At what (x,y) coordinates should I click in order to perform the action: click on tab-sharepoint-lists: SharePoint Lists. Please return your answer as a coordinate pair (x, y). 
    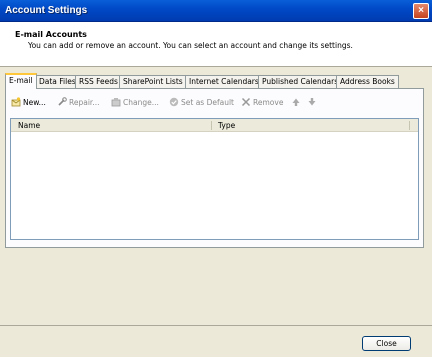
    Looking at the image, I should click on (153, 82).